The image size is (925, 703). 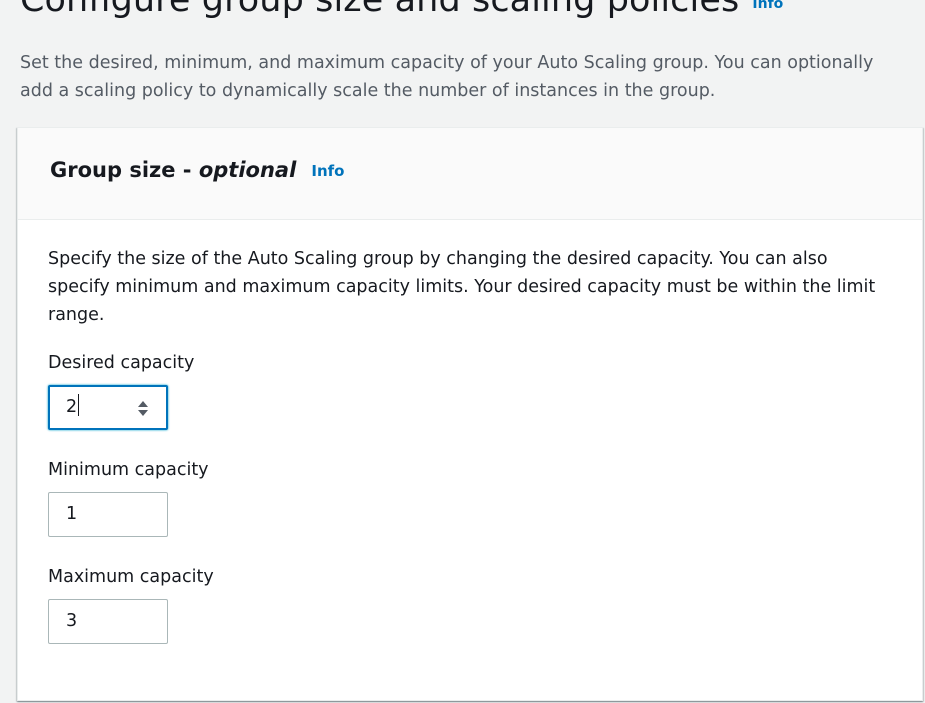 What do you see at coordinates (128, 470) in the screenshot?
I see `minimum-capacity-label: Minimum capacity` at bounding box center [128, 470].